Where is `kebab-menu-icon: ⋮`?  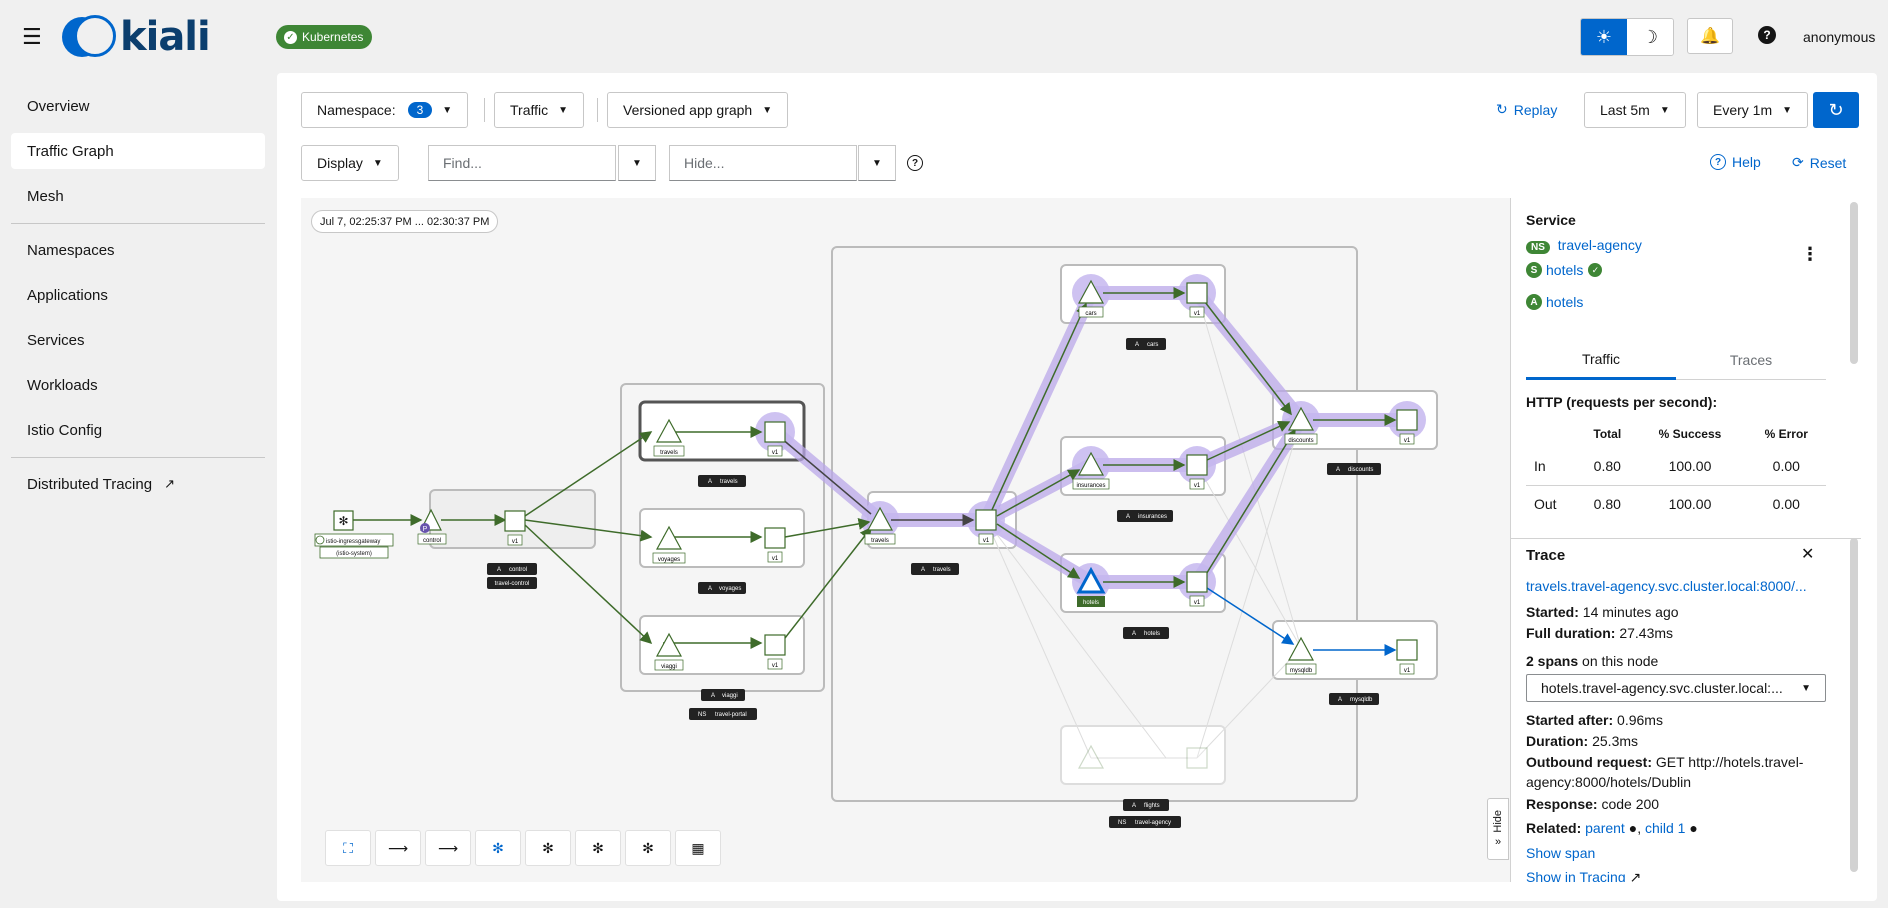
kebab-menu-icon: ⋮ is located at coordinates (1810, 254).